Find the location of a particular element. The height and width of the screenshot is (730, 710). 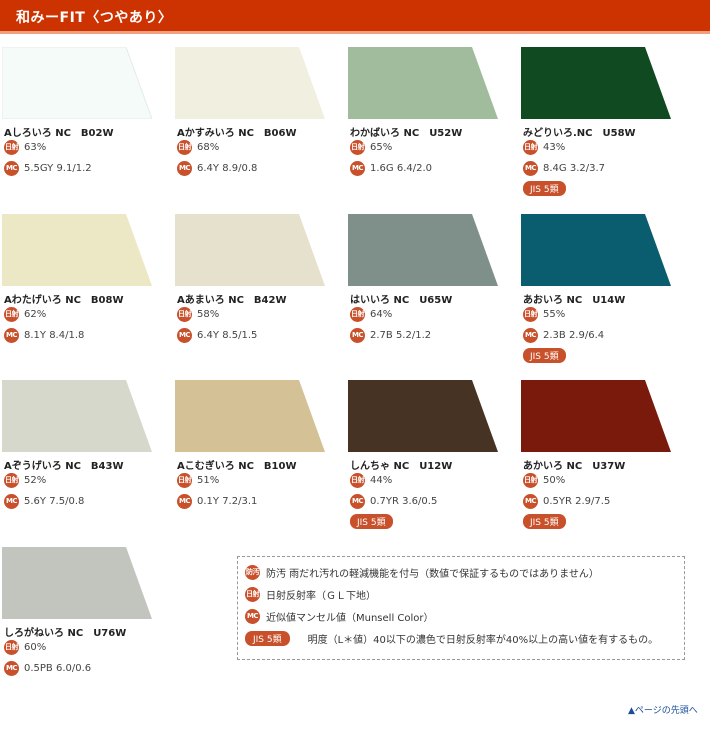

munsell-line: MC 5.5GY 9.1/1.2 is located at coordinates (48, 168).